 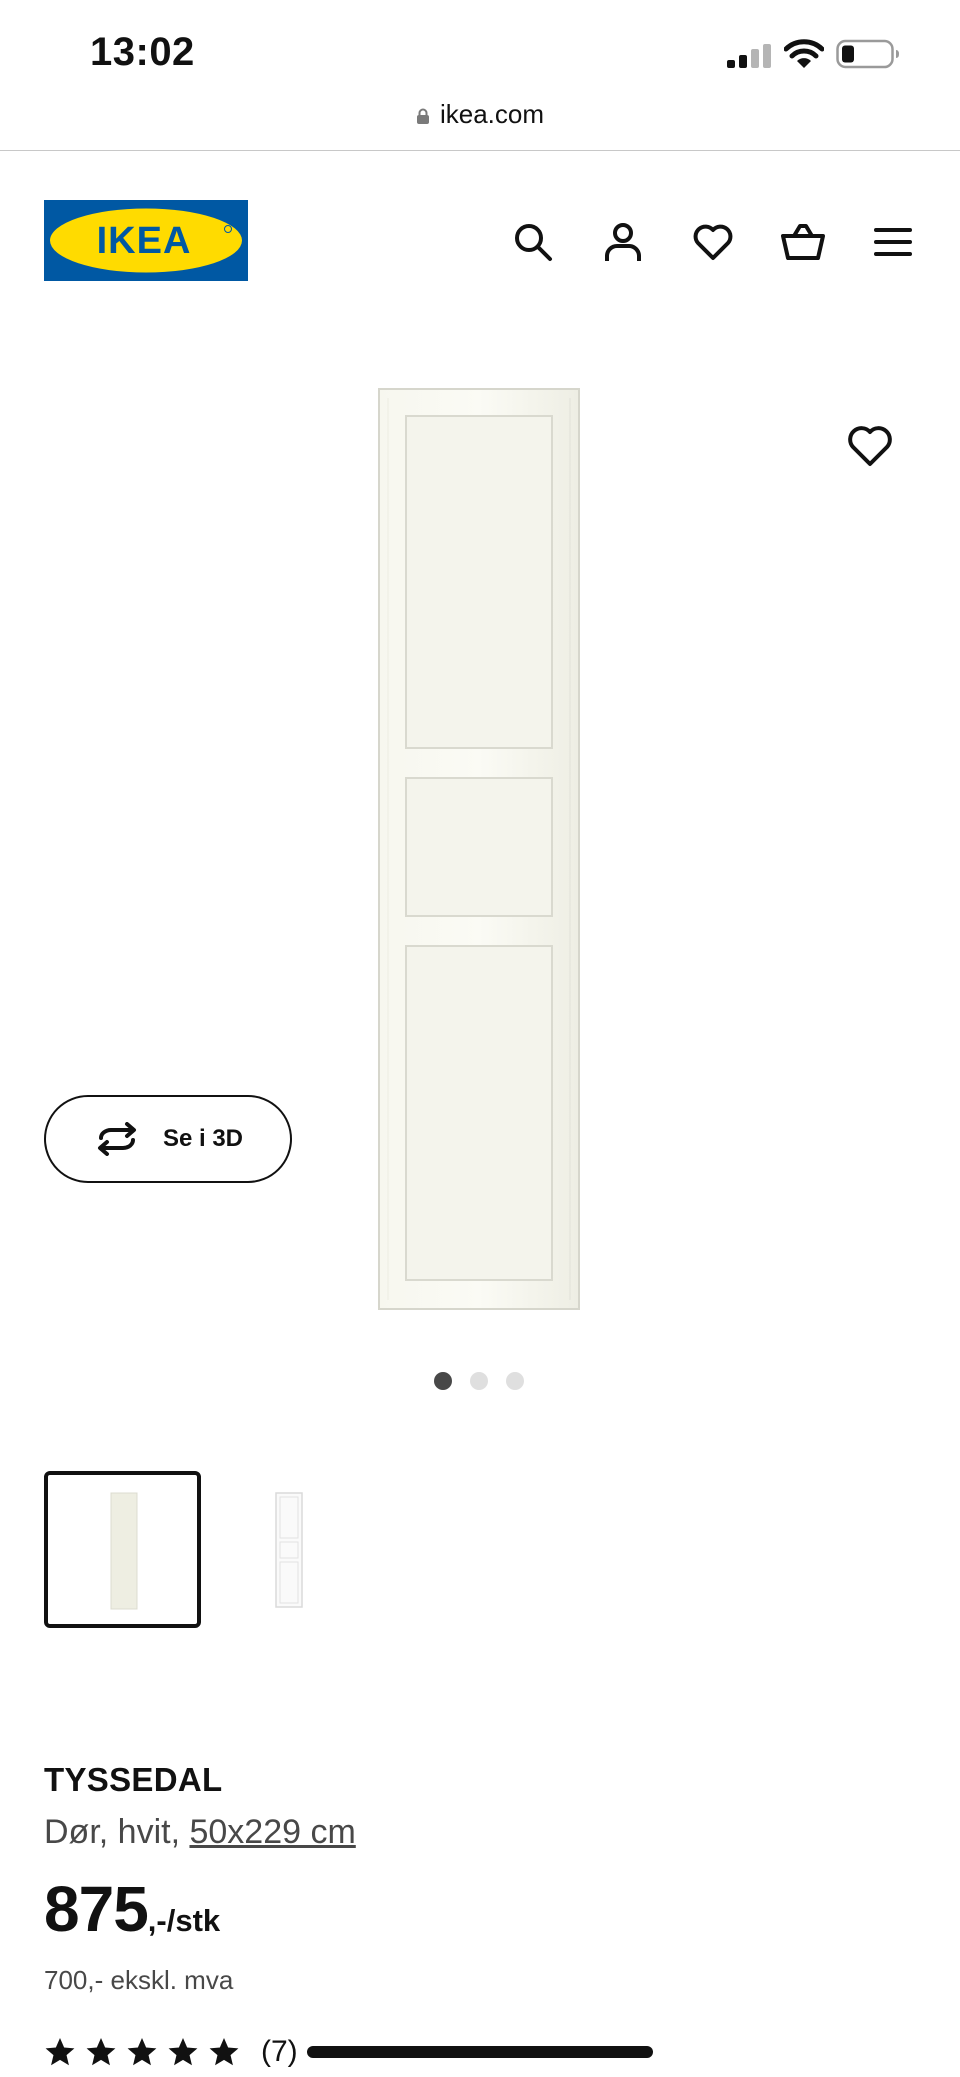 I want to click on price-excl-vat: 700,- ekskl. mva, so click(x=139, y=1980).